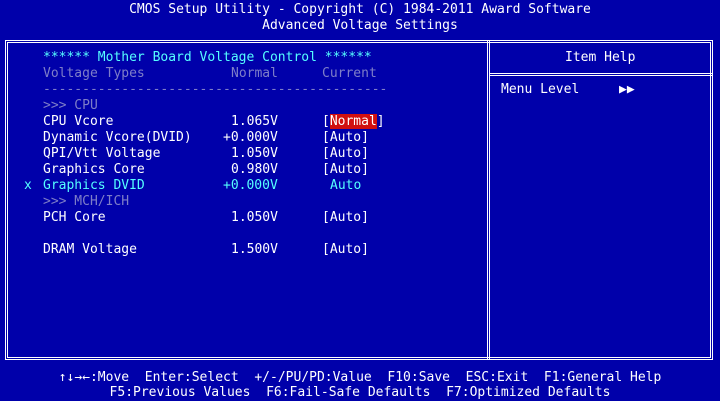 This screenshot has width=720, height=401. What do you see at coordinates (28, 185) in the screenshot?
I see `disabled-marker: x` at bounding box center [28, 185].